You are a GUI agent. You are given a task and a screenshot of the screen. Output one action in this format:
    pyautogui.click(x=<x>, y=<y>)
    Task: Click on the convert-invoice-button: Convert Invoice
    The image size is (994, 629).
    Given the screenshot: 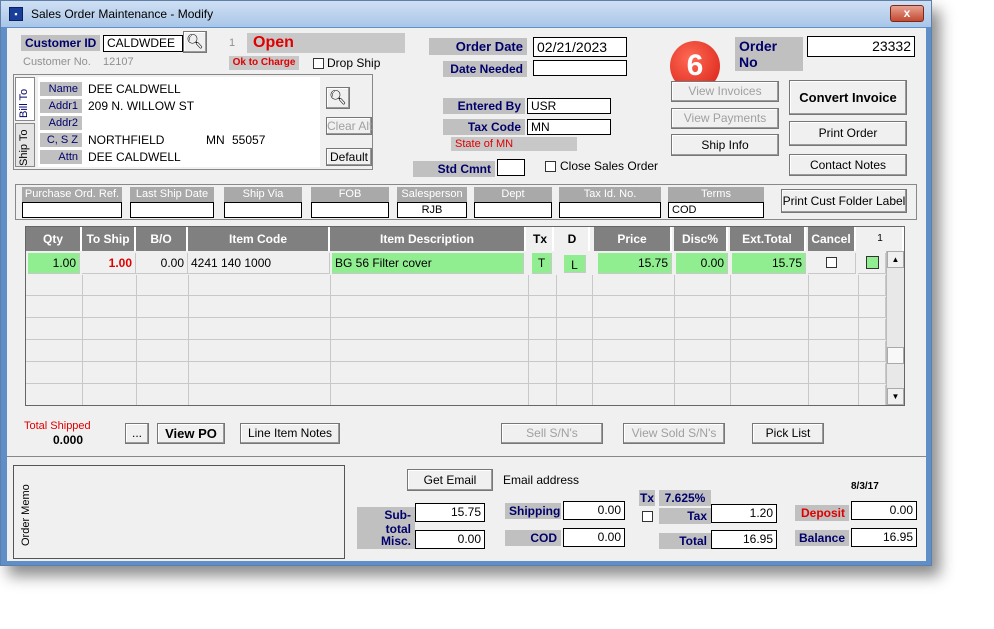 What is the action you would take?
    pyautogui.click(x=848, y=97)
    